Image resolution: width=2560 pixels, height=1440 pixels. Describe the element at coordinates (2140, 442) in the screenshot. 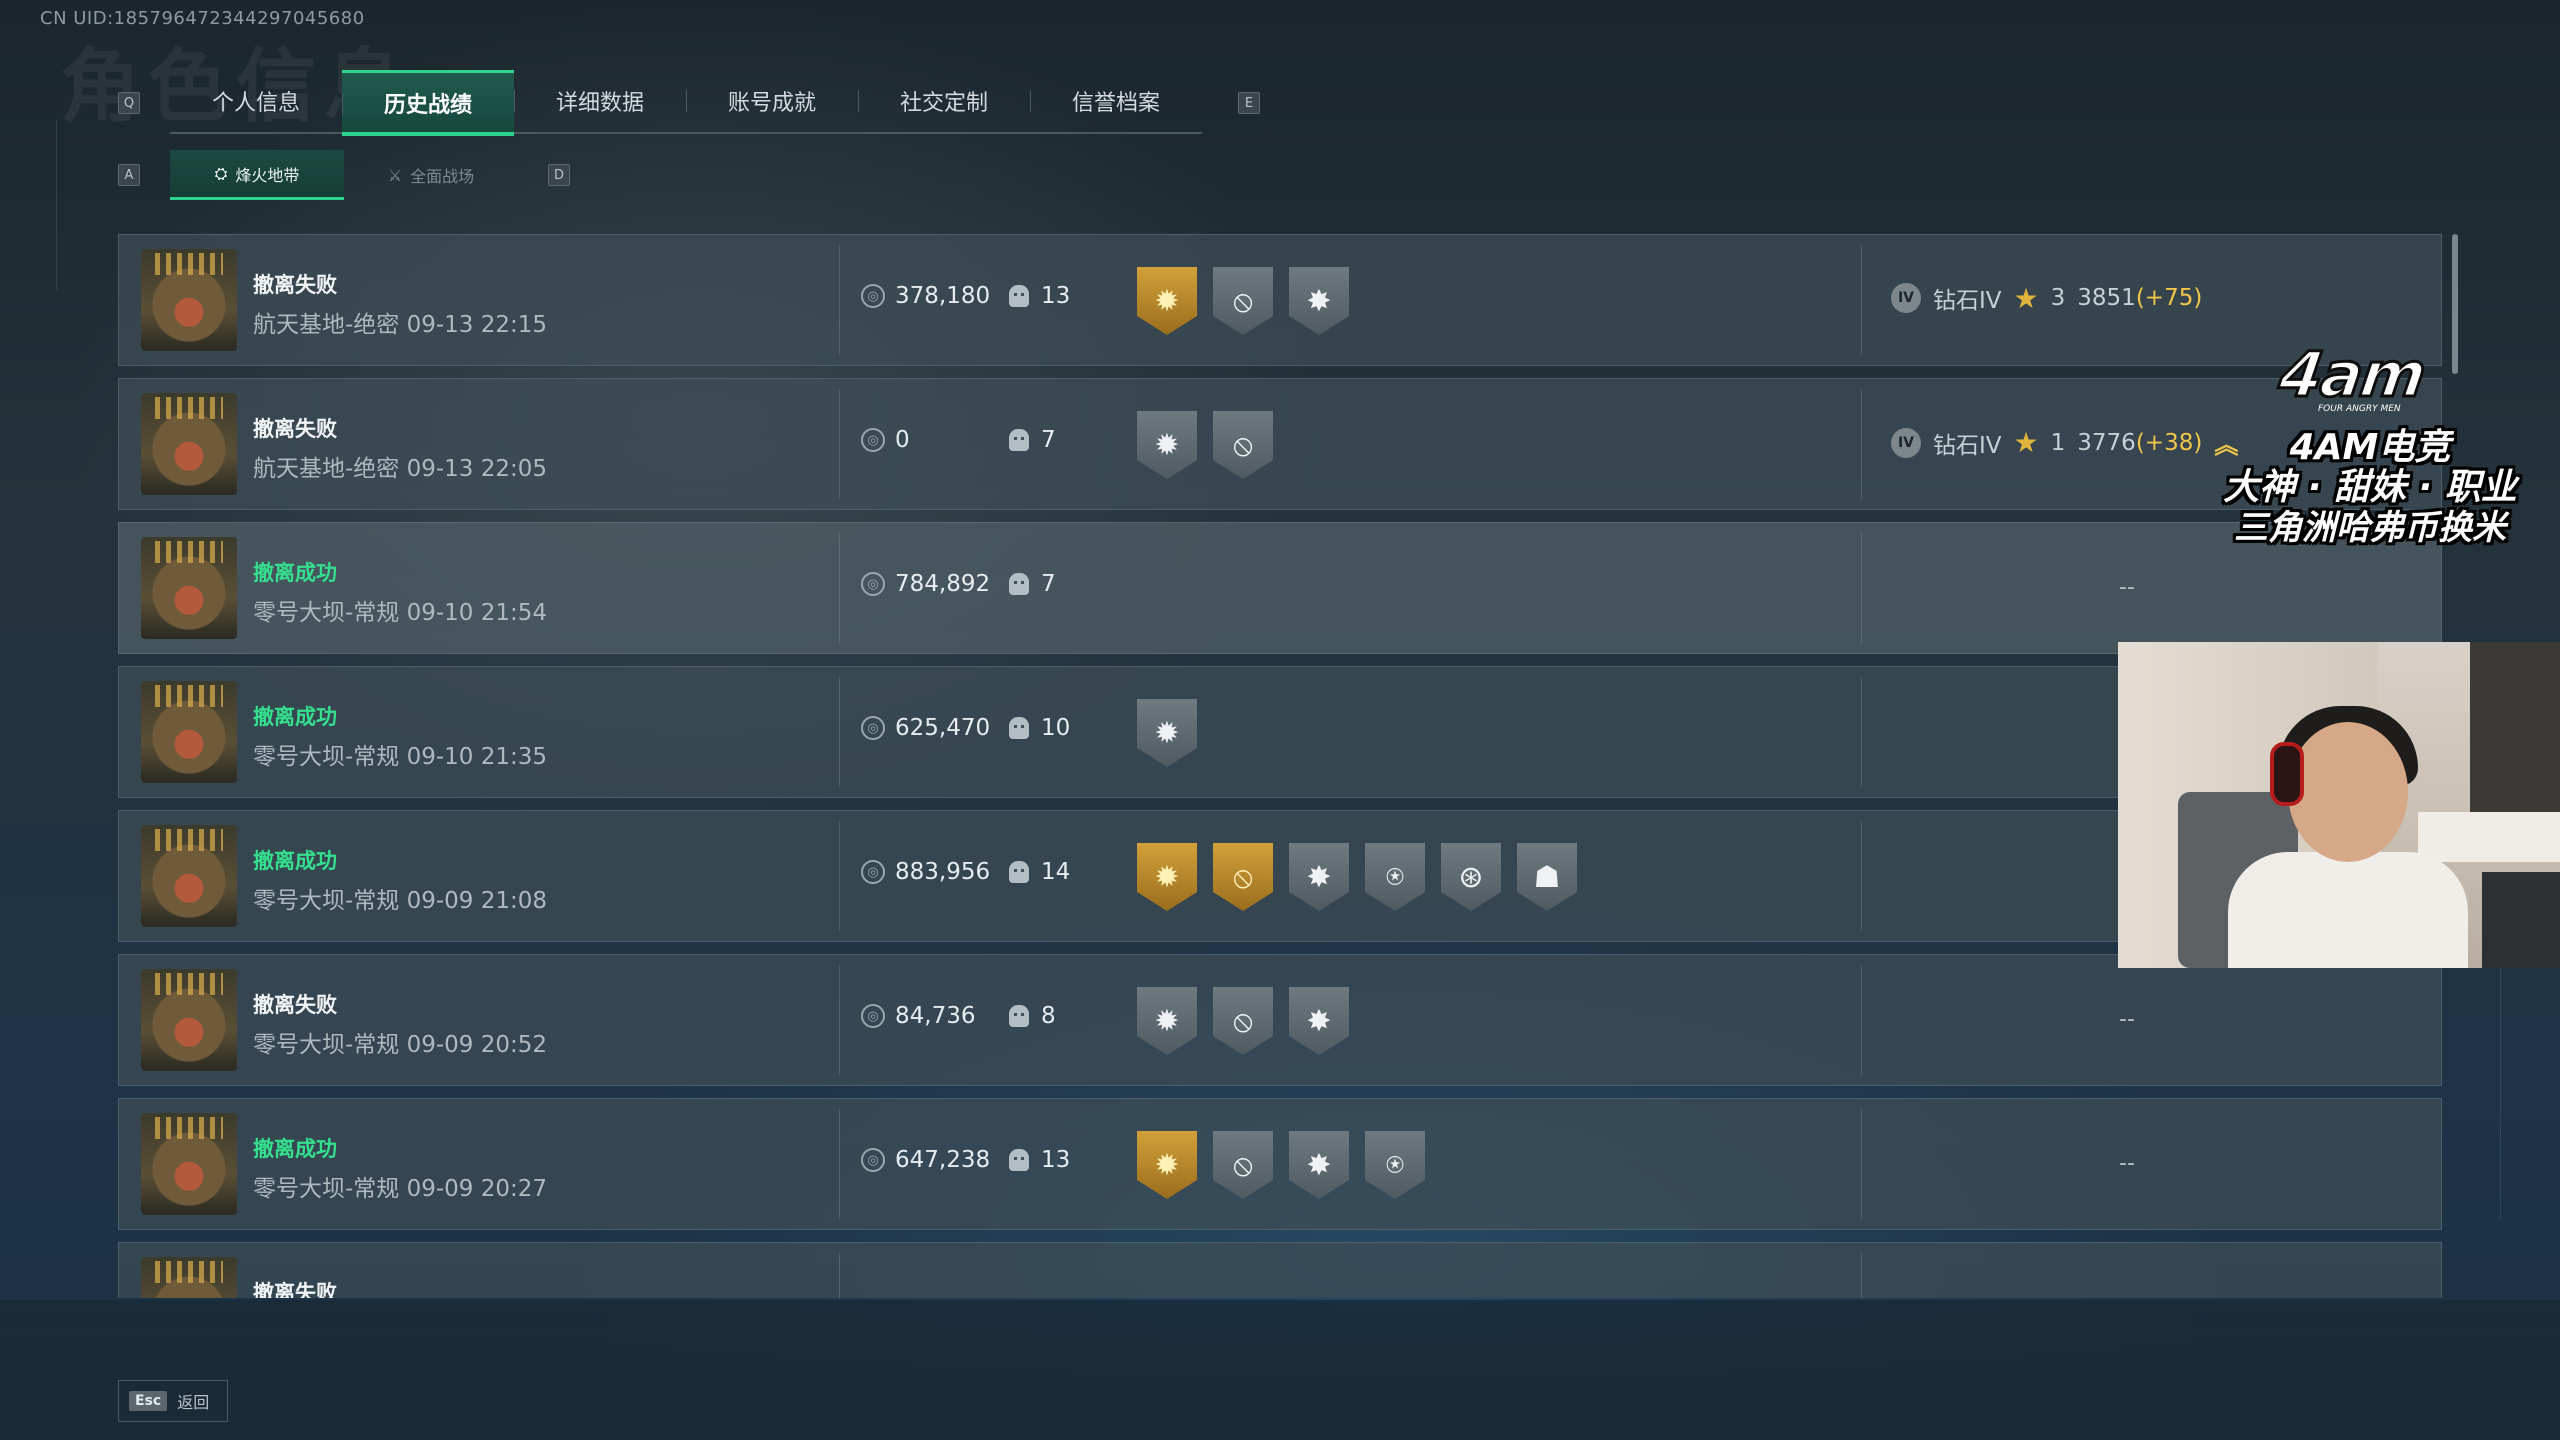

I see `rank-points: 3776(+38)` at that location.